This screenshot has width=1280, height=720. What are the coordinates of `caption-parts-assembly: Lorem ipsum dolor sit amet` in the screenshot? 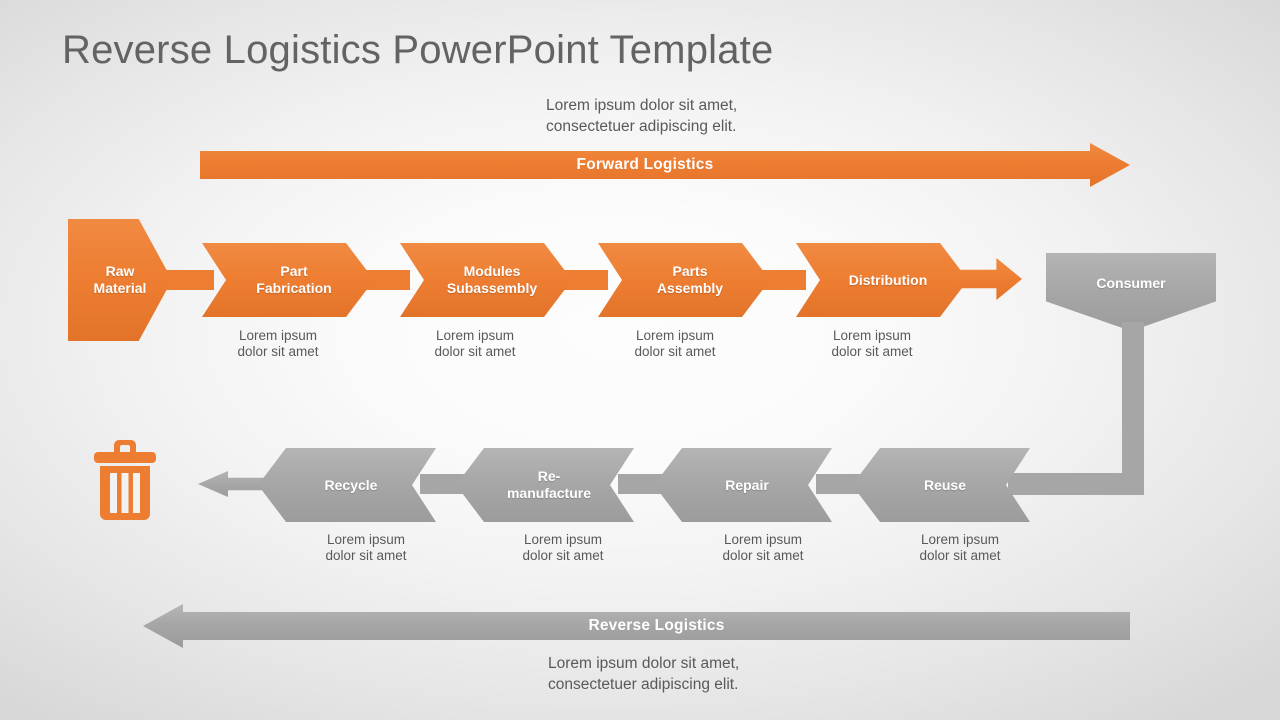 It's located at (675, 343).